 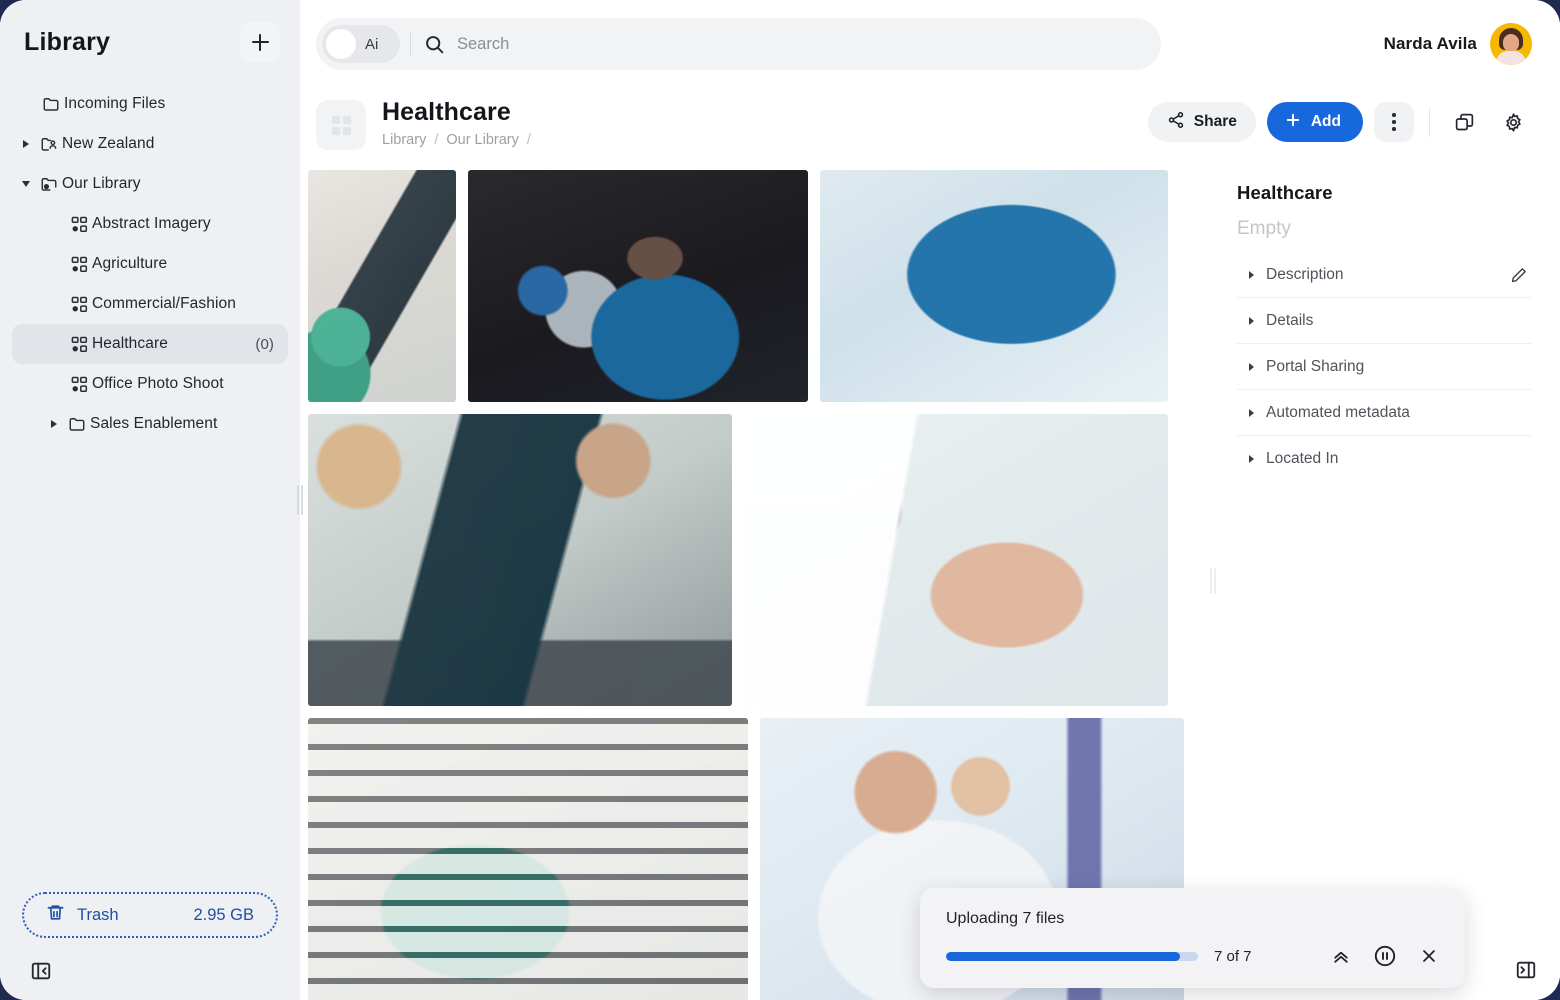 What do you see at coordinates (130, 343) in the screenshot?
I see `sidebar-item-label: Healthcare` at bounding box center [130, 343].